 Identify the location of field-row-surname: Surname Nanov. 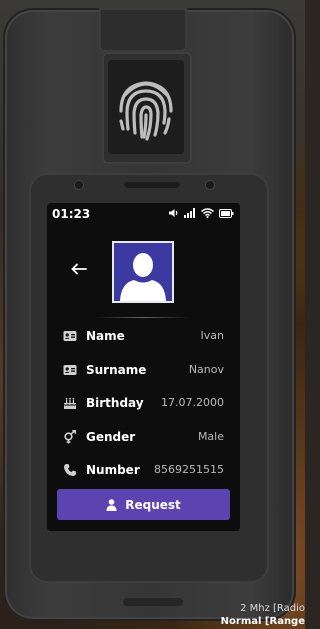
(143, 371).